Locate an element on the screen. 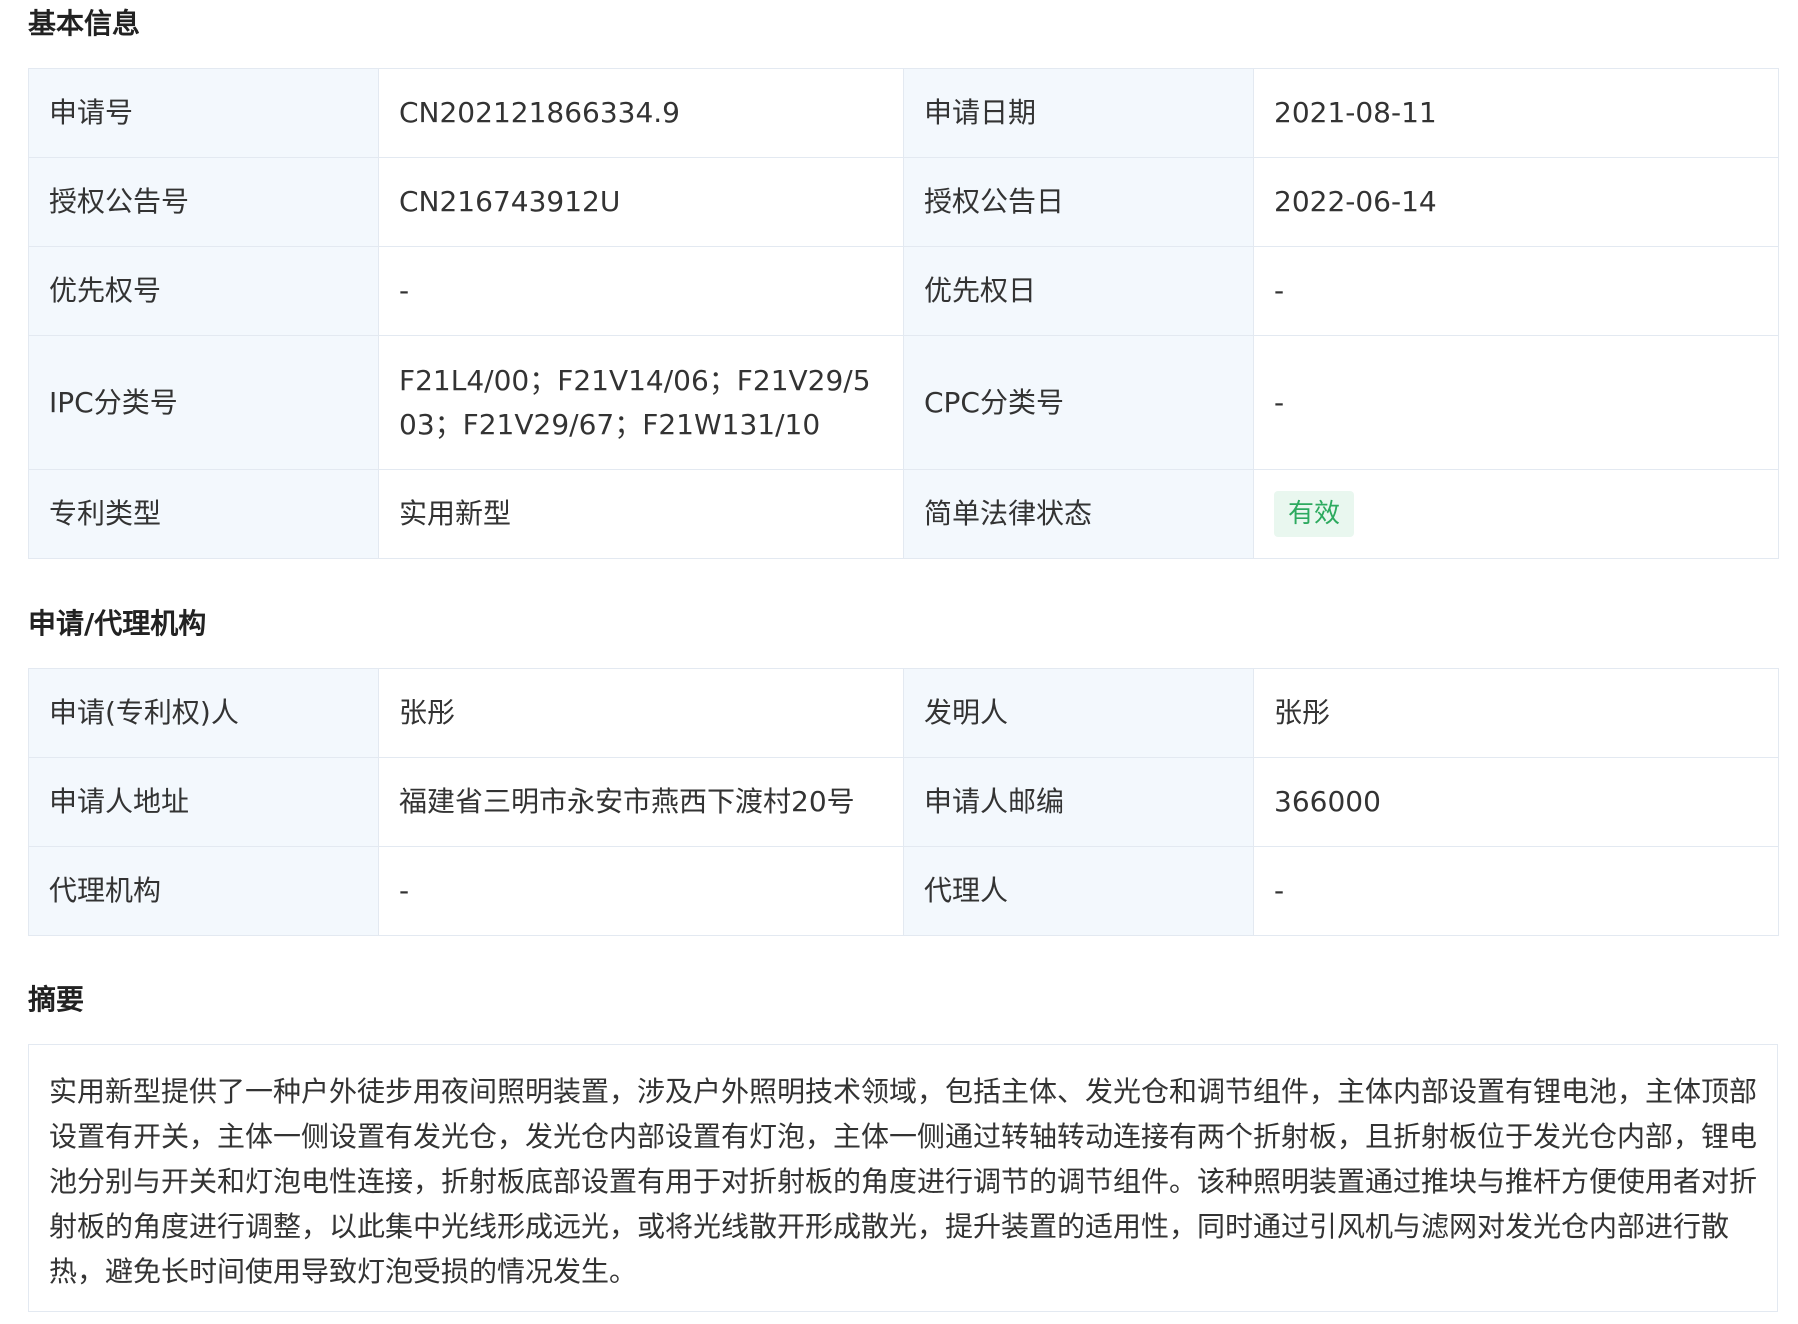 The image size is (1798, 1324). table-row: 申请(专利权)人 张彤 发明人 张彤 is located at coordinates (903, 713).